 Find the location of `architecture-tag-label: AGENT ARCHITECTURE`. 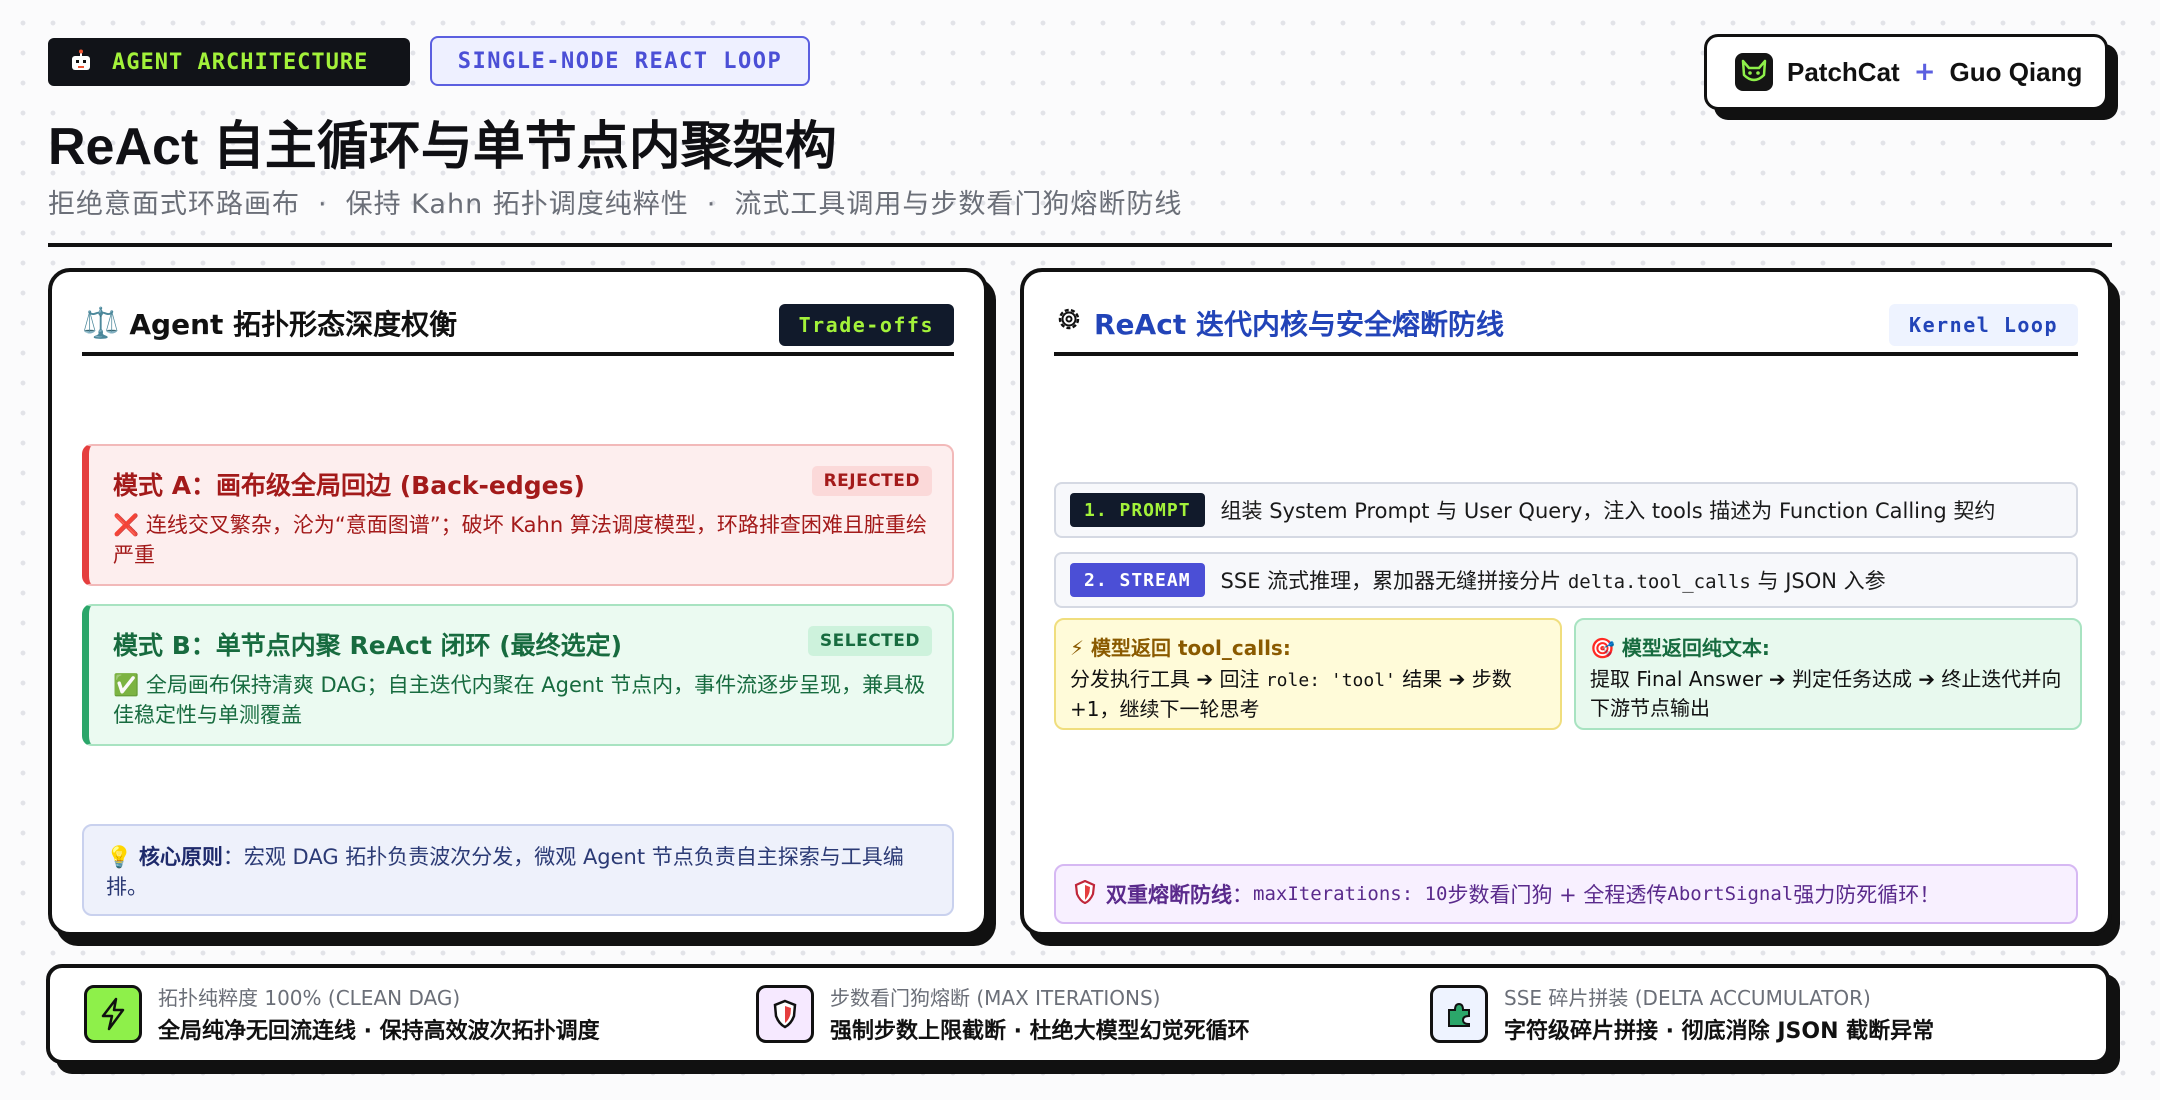

architecture-tag-label: AGENT ARCHITECTURE is located at coordinates (240, 62).